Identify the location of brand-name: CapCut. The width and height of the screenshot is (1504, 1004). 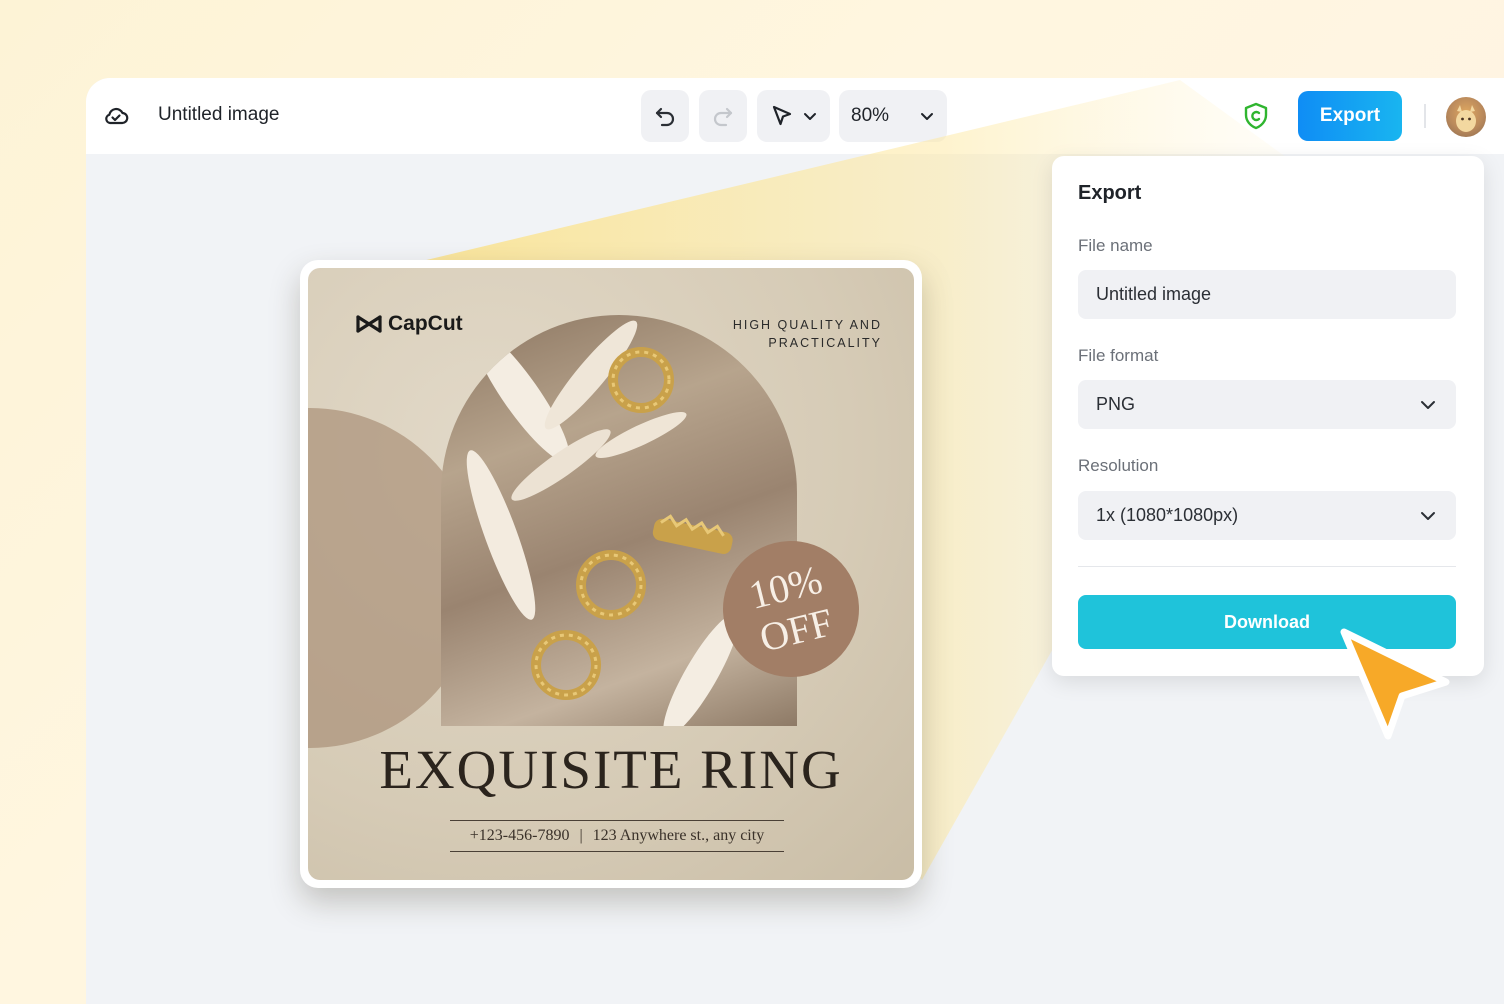
(425, 323).